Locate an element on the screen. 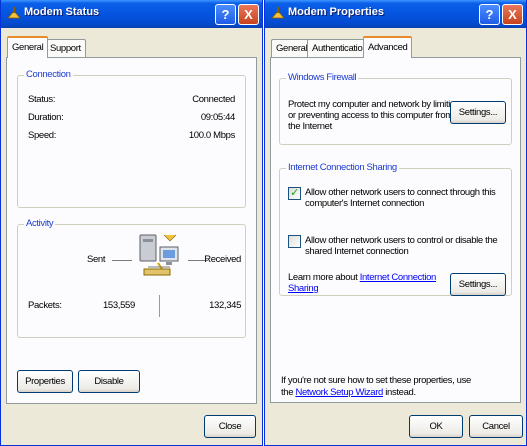 The width and height of the screenshot is (527, 446). properties-button: Properties is located at coordinates (45, 381).